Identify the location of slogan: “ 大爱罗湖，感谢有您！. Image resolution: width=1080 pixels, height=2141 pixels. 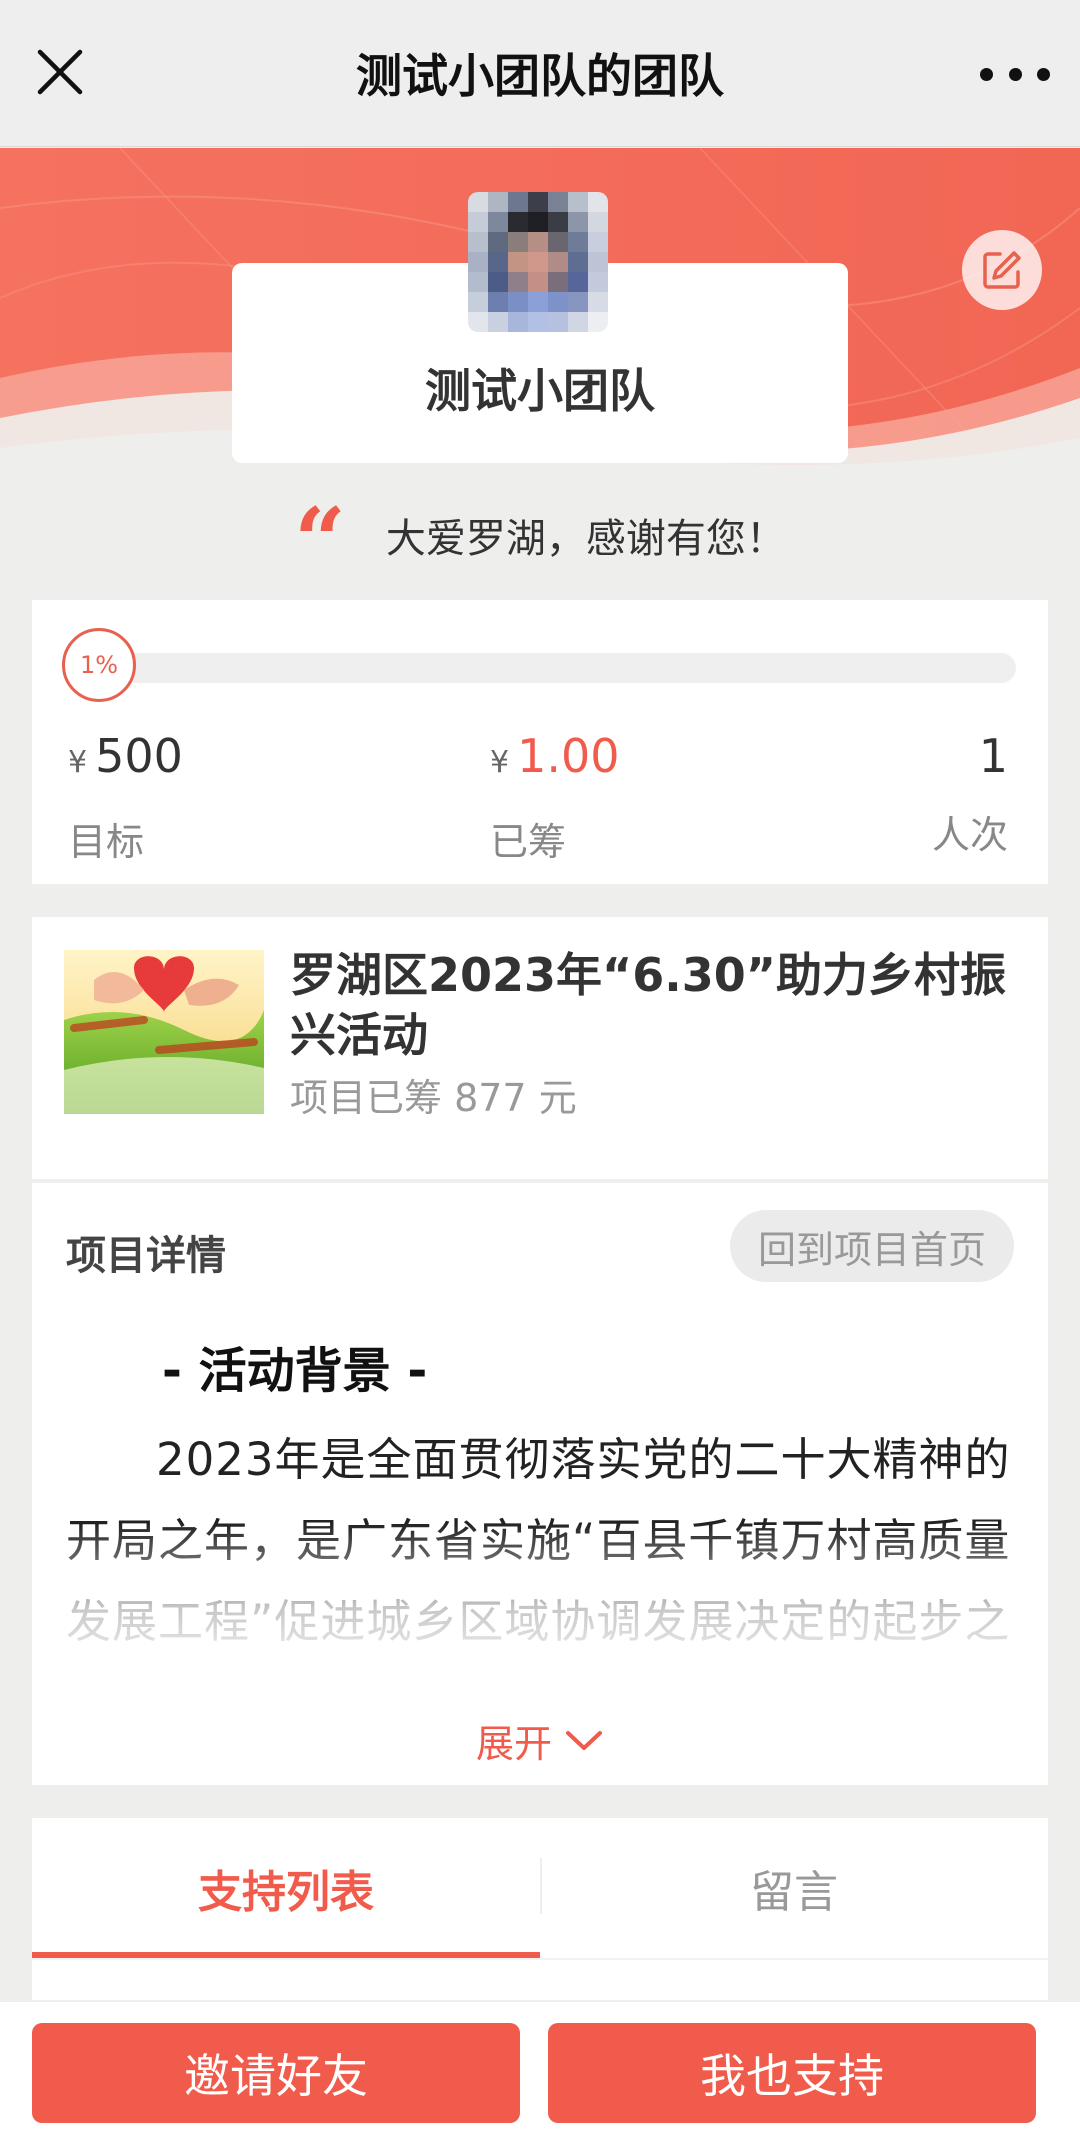
(540, 541).